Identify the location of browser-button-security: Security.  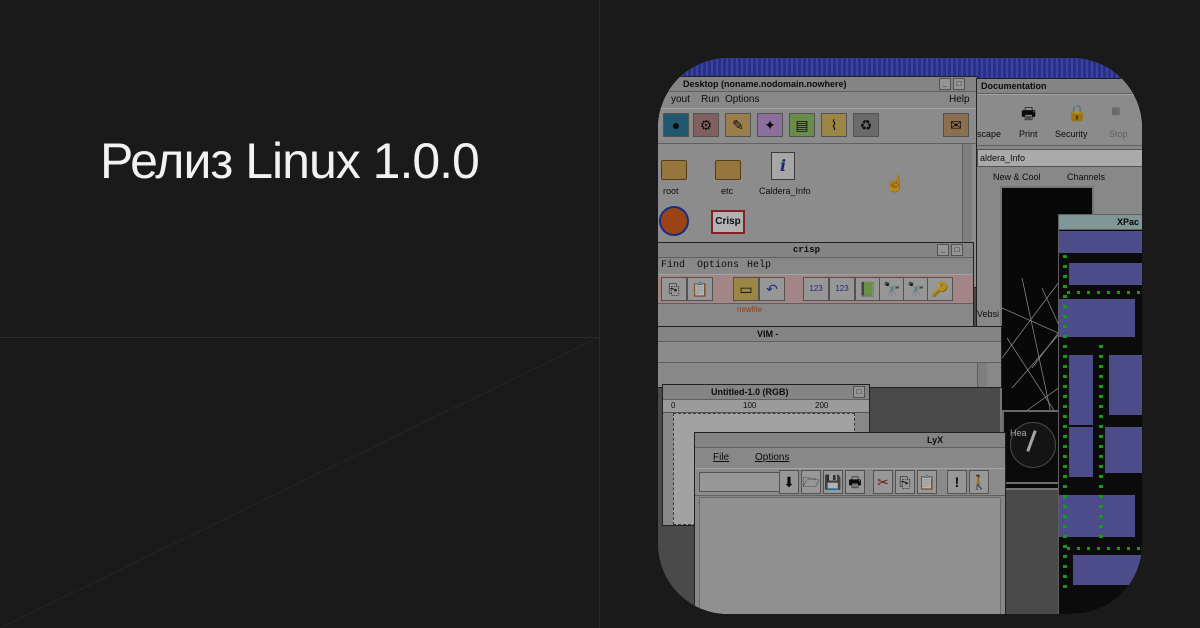
(1071, 134).